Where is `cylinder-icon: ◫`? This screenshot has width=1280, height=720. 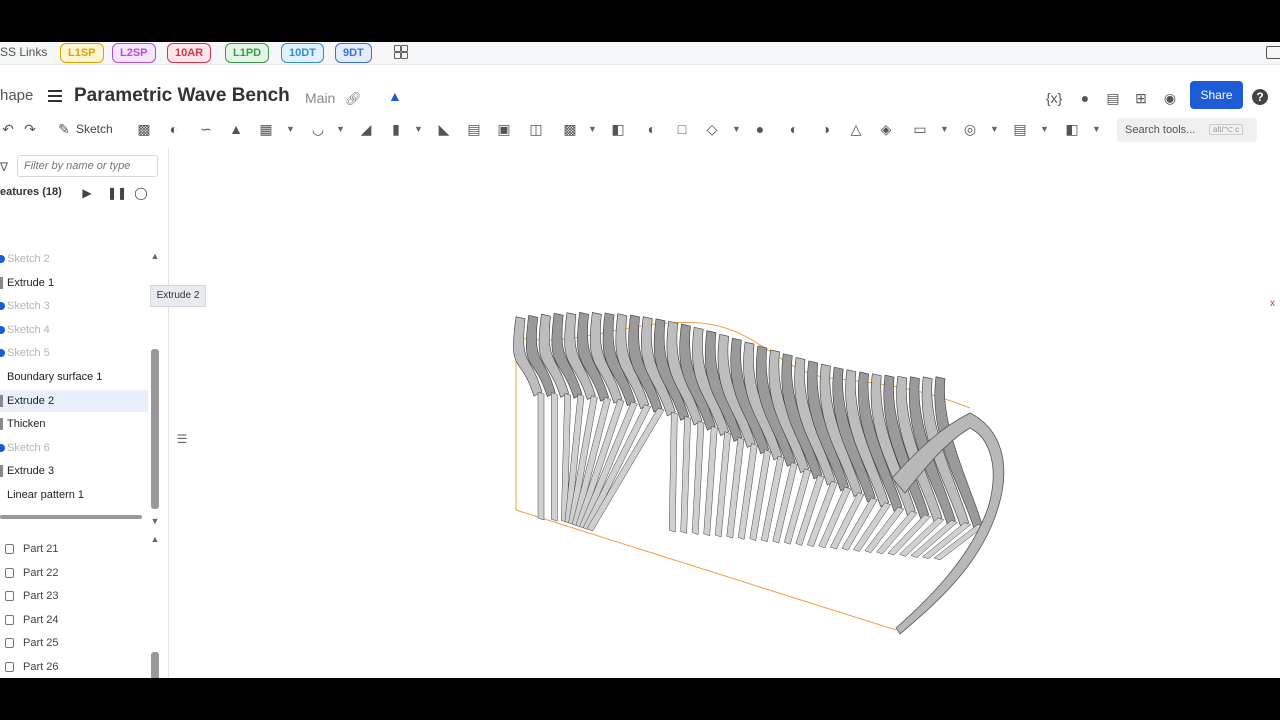
cylinder-icon: ◫ is located at coordinates (536, 129).